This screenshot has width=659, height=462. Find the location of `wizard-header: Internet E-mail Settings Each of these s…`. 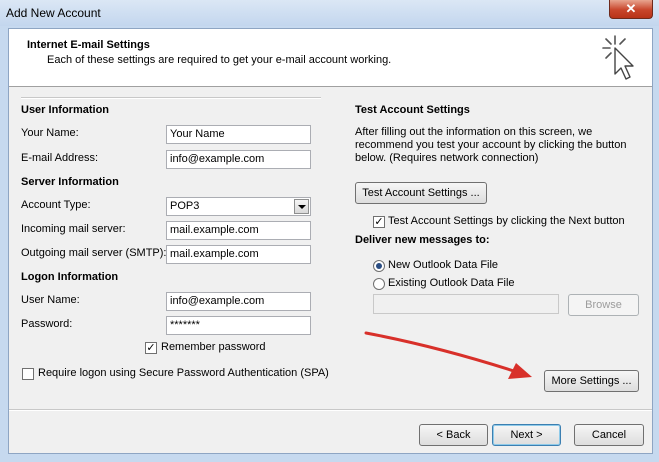

wizard-header: Internet E-mail Settings Each of these s… is located at coordinates (330, 58).